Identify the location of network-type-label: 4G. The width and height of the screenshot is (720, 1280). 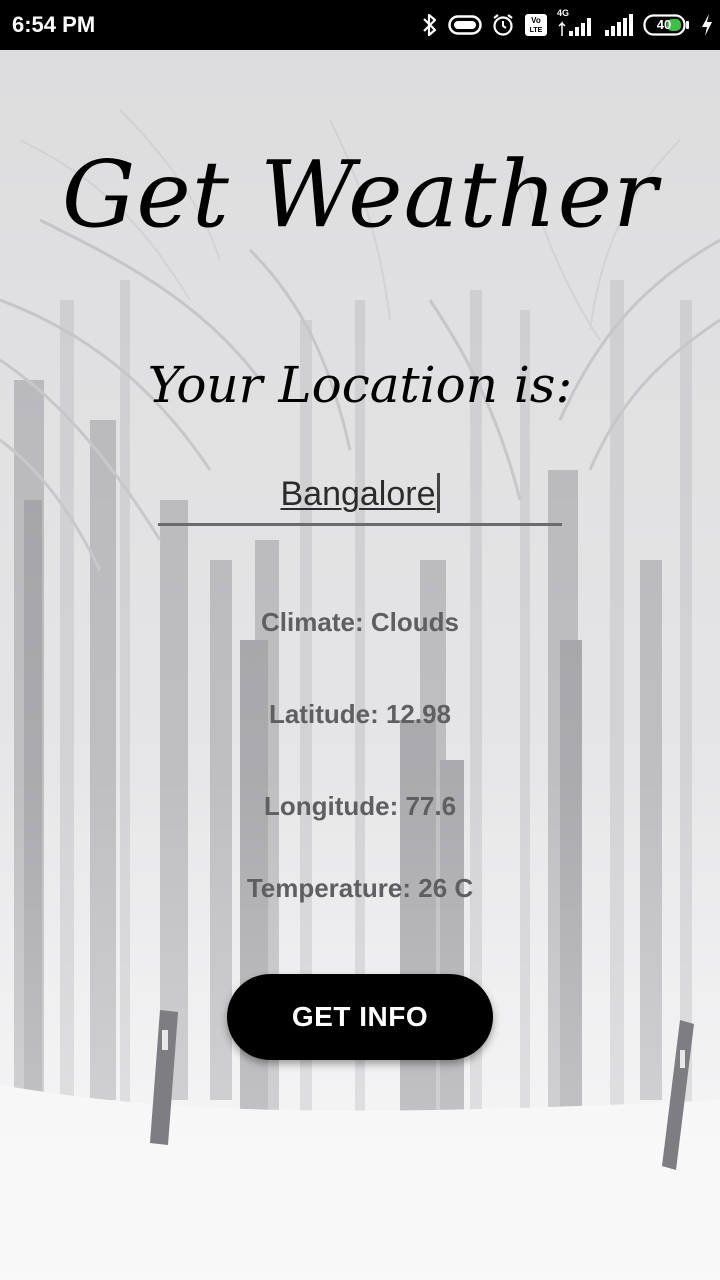
(563, 13).